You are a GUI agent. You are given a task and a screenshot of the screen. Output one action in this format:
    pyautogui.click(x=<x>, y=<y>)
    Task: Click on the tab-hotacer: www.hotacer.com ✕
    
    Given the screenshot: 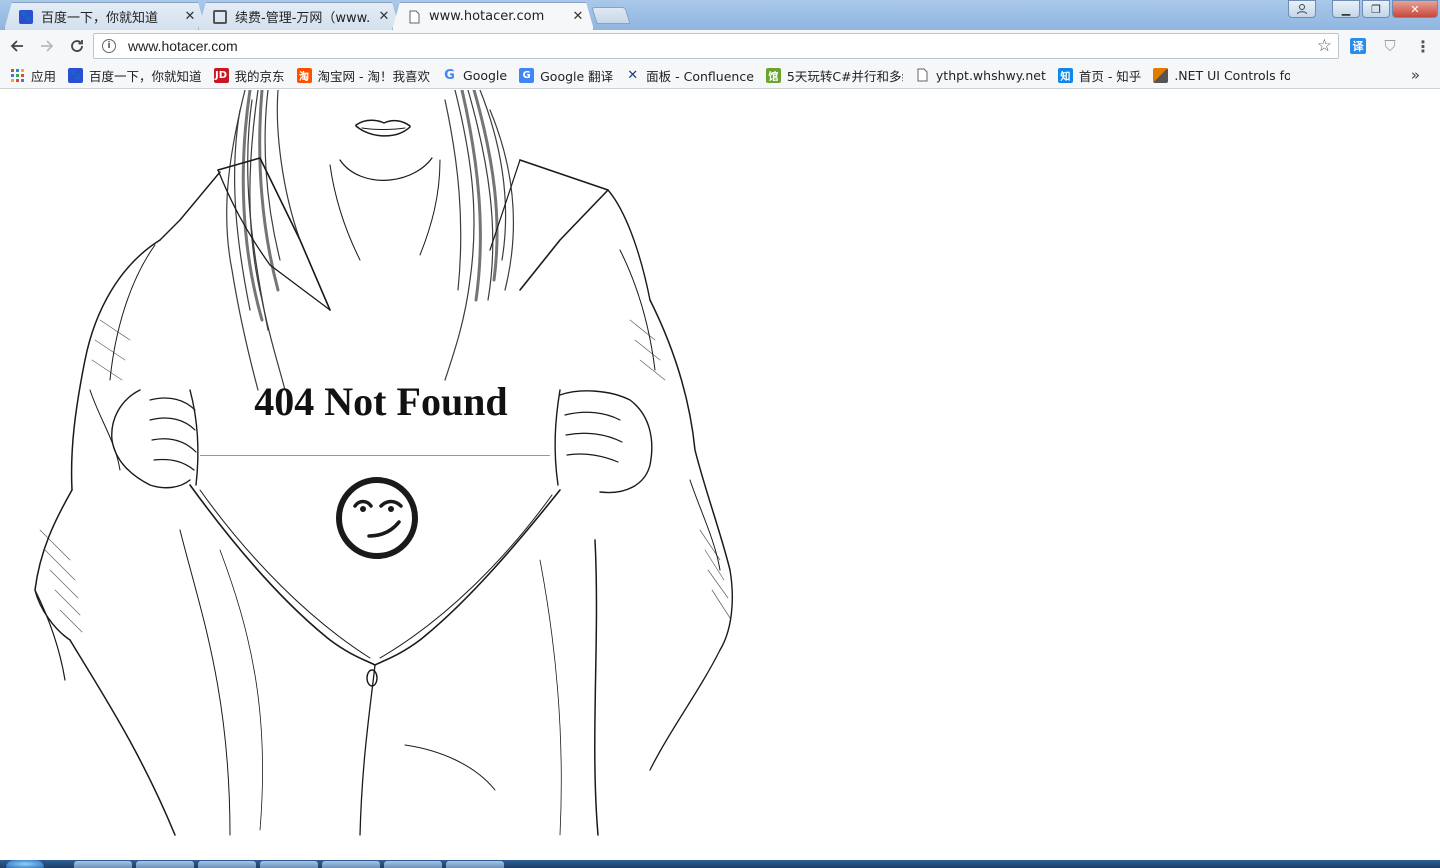 What is the action you would take?
    pyautogui.click(x=493, y=16)
    